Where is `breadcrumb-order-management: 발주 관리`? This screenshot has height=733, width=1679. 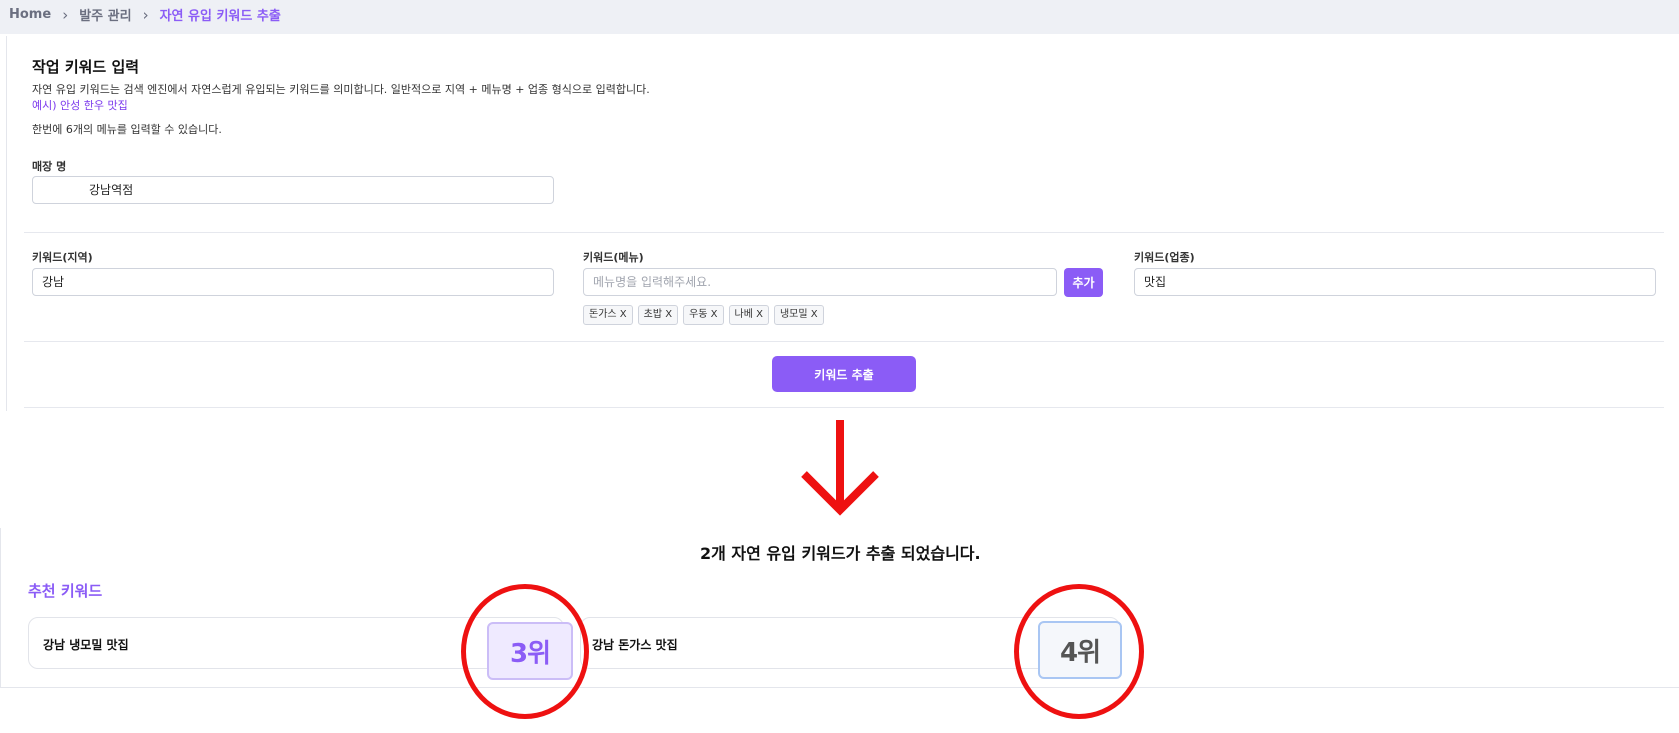
breadcrumb-order-management: 발주 관리 is located at coordinates (105, 14).